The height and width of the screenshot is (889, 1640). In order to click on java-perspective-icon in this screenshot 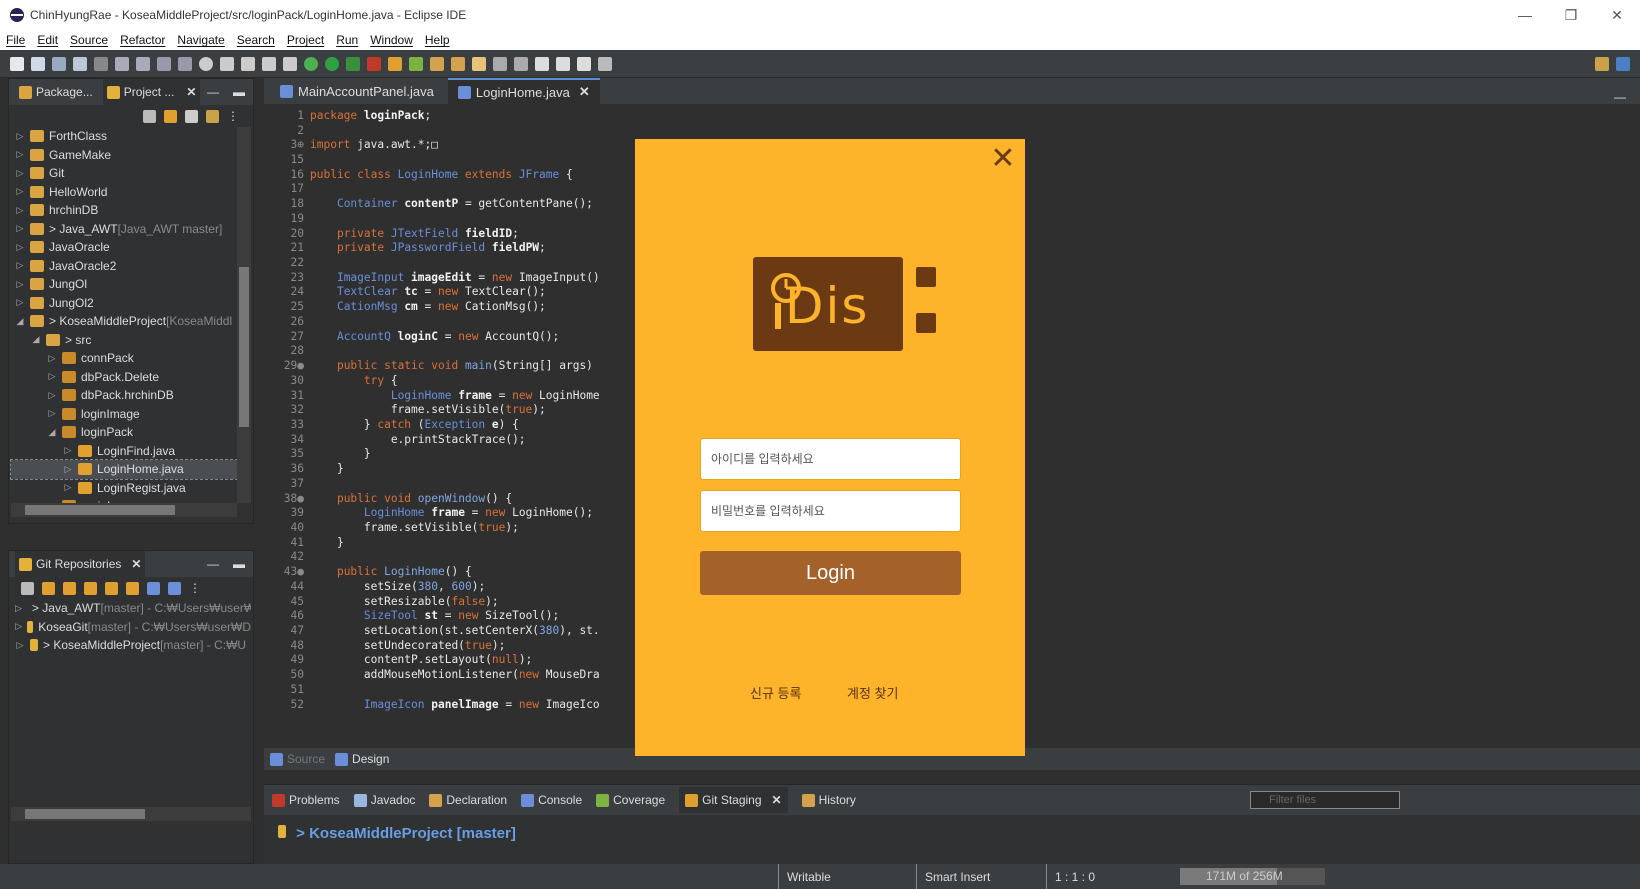, I will do `click(1623, 63)`.